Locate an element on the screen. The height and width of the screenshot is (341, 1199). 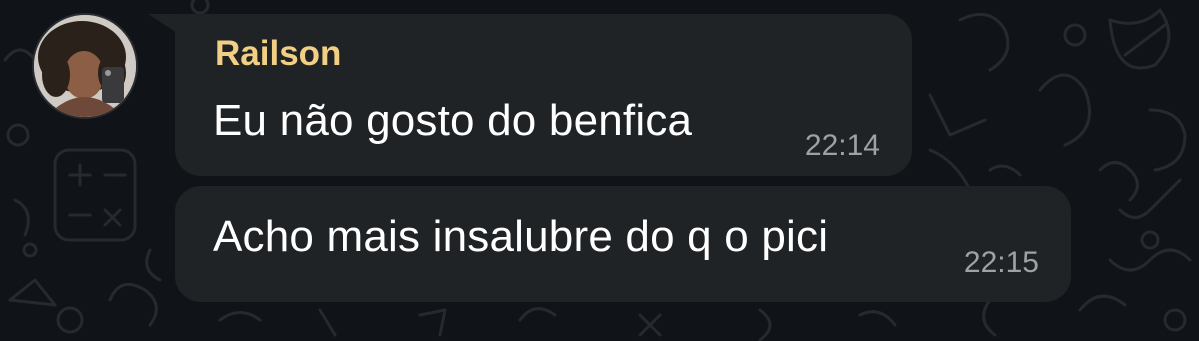
message-text: Acho mais insalubre do q o pici is located at coordinates (521, 236).